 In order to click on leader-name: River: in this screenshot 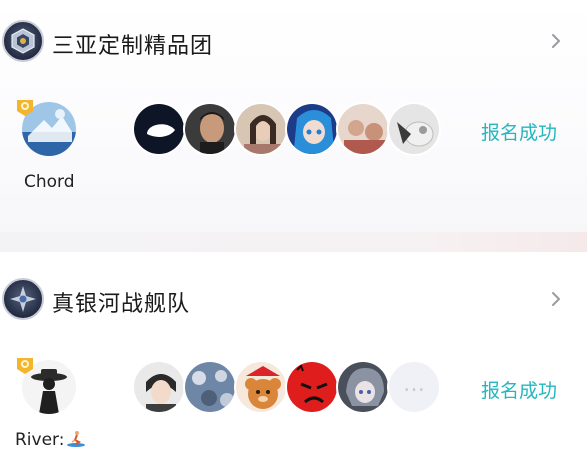, I will do `click(55, 440)`.